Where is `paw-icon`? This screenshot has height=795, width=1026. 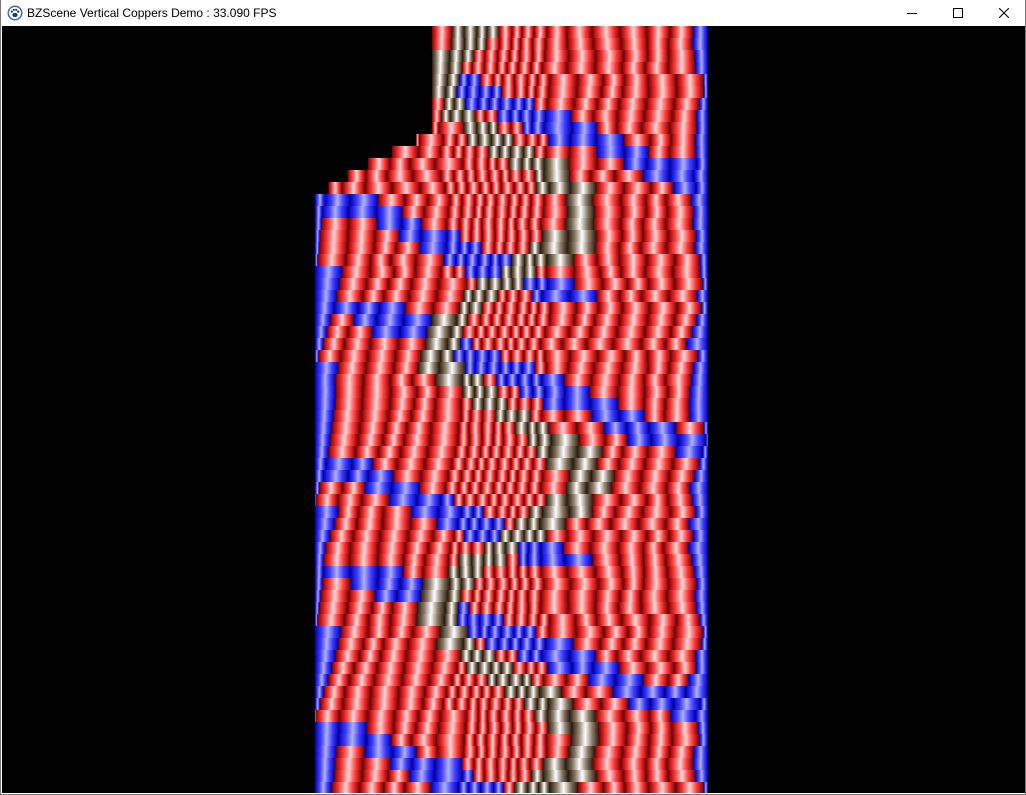
paw-icon is located at coordinates (15, 13).